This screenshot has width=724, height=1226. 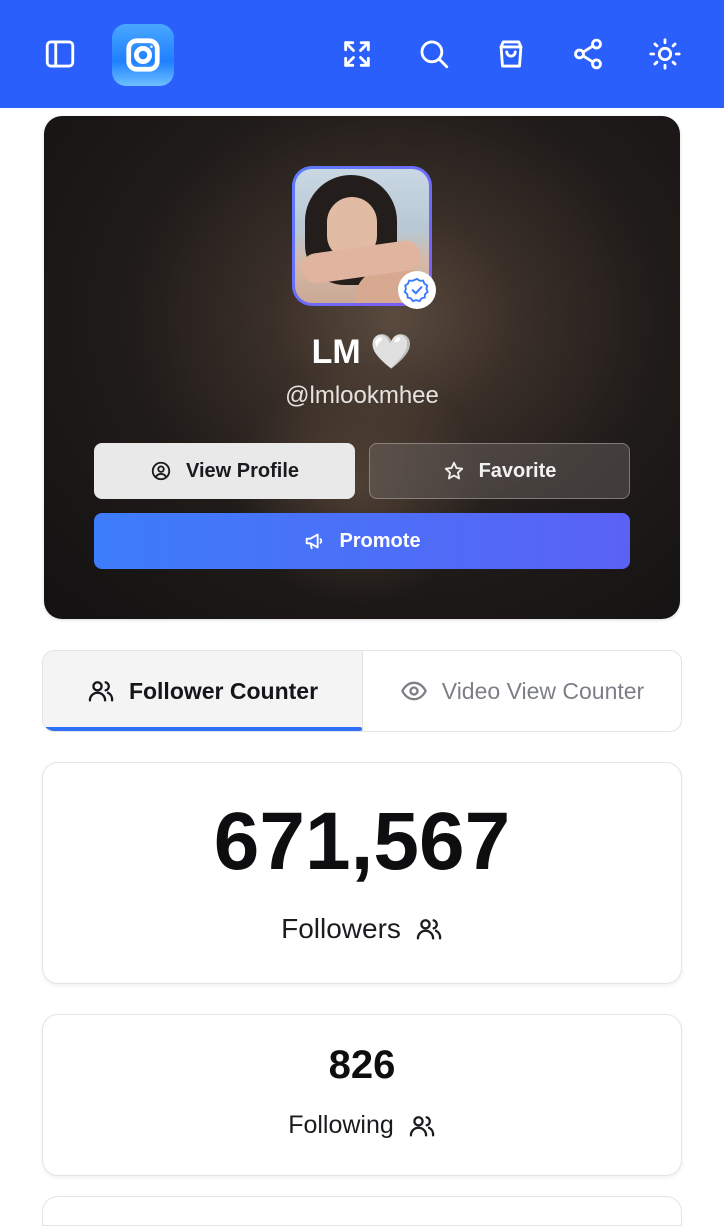 What do you see at coordinates (543, 690) in the screenshot?
I see `tab-video-view-counter-label: Video View Counter` at bounding box center [543, 690].